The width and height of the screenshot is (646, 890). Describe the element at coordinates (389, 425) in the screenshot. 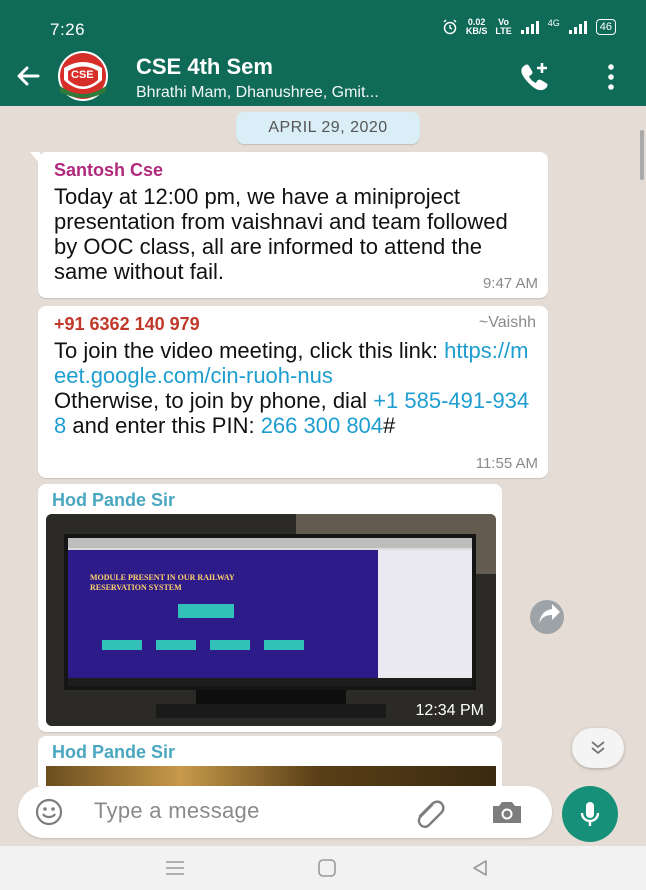

I see `message-text-part: #` at that location.